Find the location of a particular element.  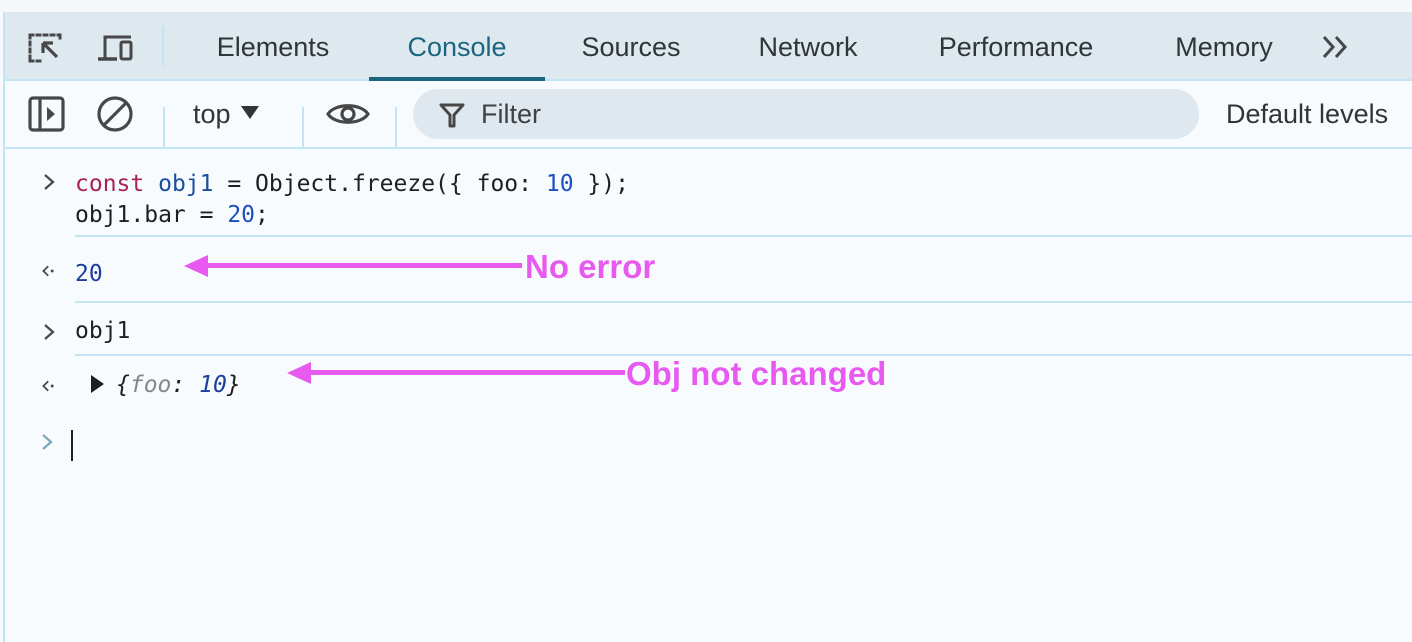

object-brace: { is located at coordinates (123, 385).